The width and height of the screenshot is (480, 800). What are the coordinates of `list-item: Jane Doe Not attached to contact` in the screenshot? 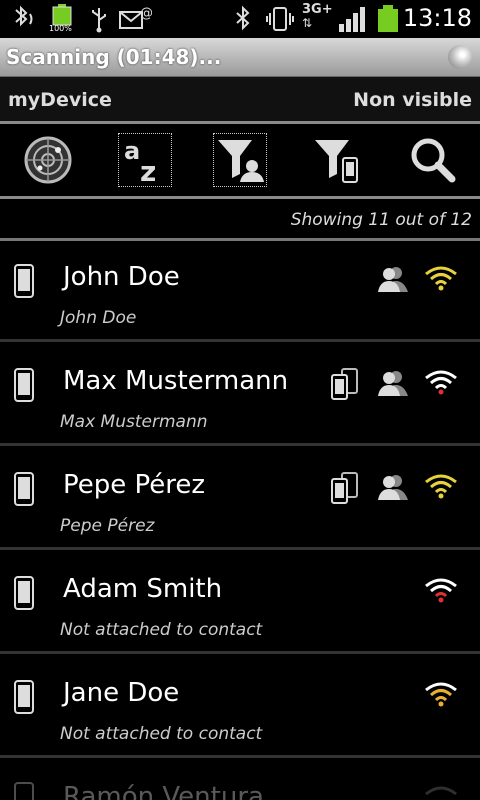 It's located at (240, 708).